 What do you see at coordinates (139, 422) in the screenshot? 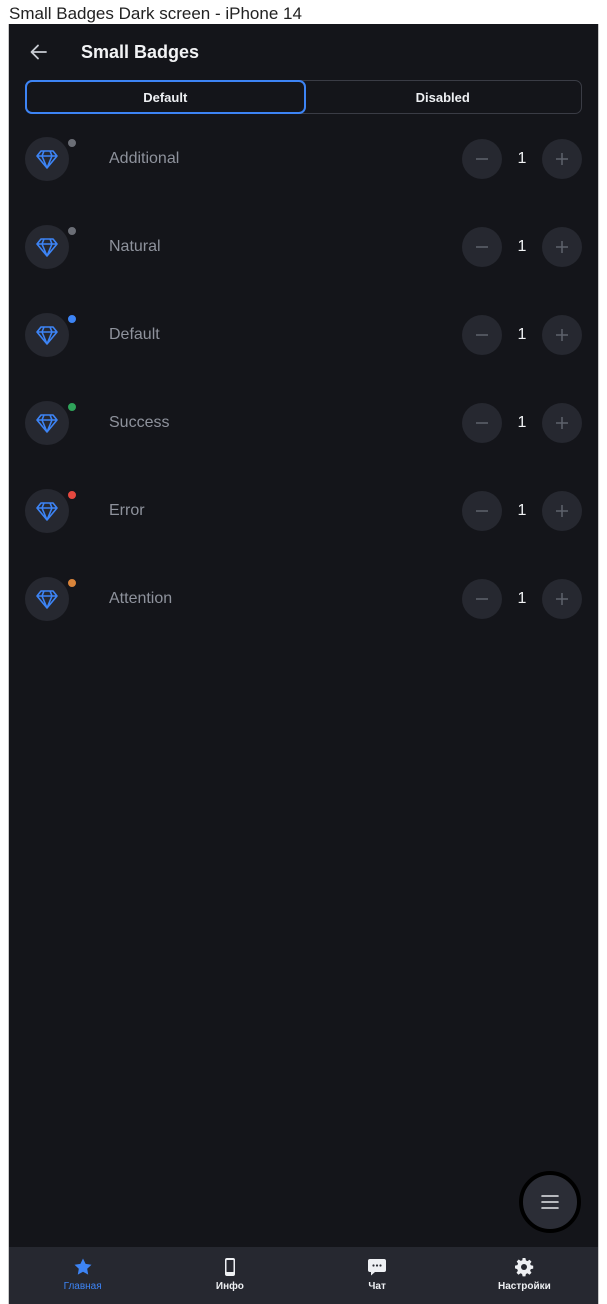
I see `item-label: Success` at bounding box center [139, 422].